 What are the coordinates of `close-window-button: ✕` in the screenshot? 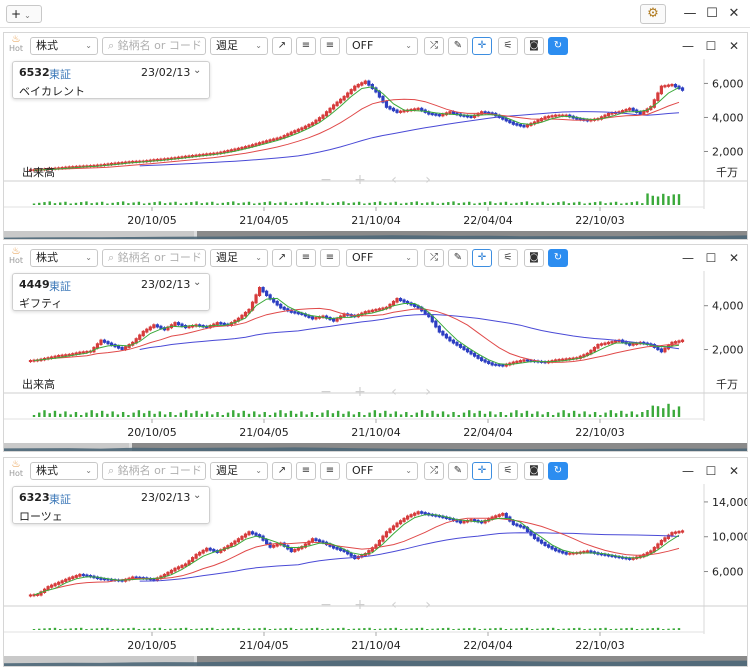 It's located at (734, 14).